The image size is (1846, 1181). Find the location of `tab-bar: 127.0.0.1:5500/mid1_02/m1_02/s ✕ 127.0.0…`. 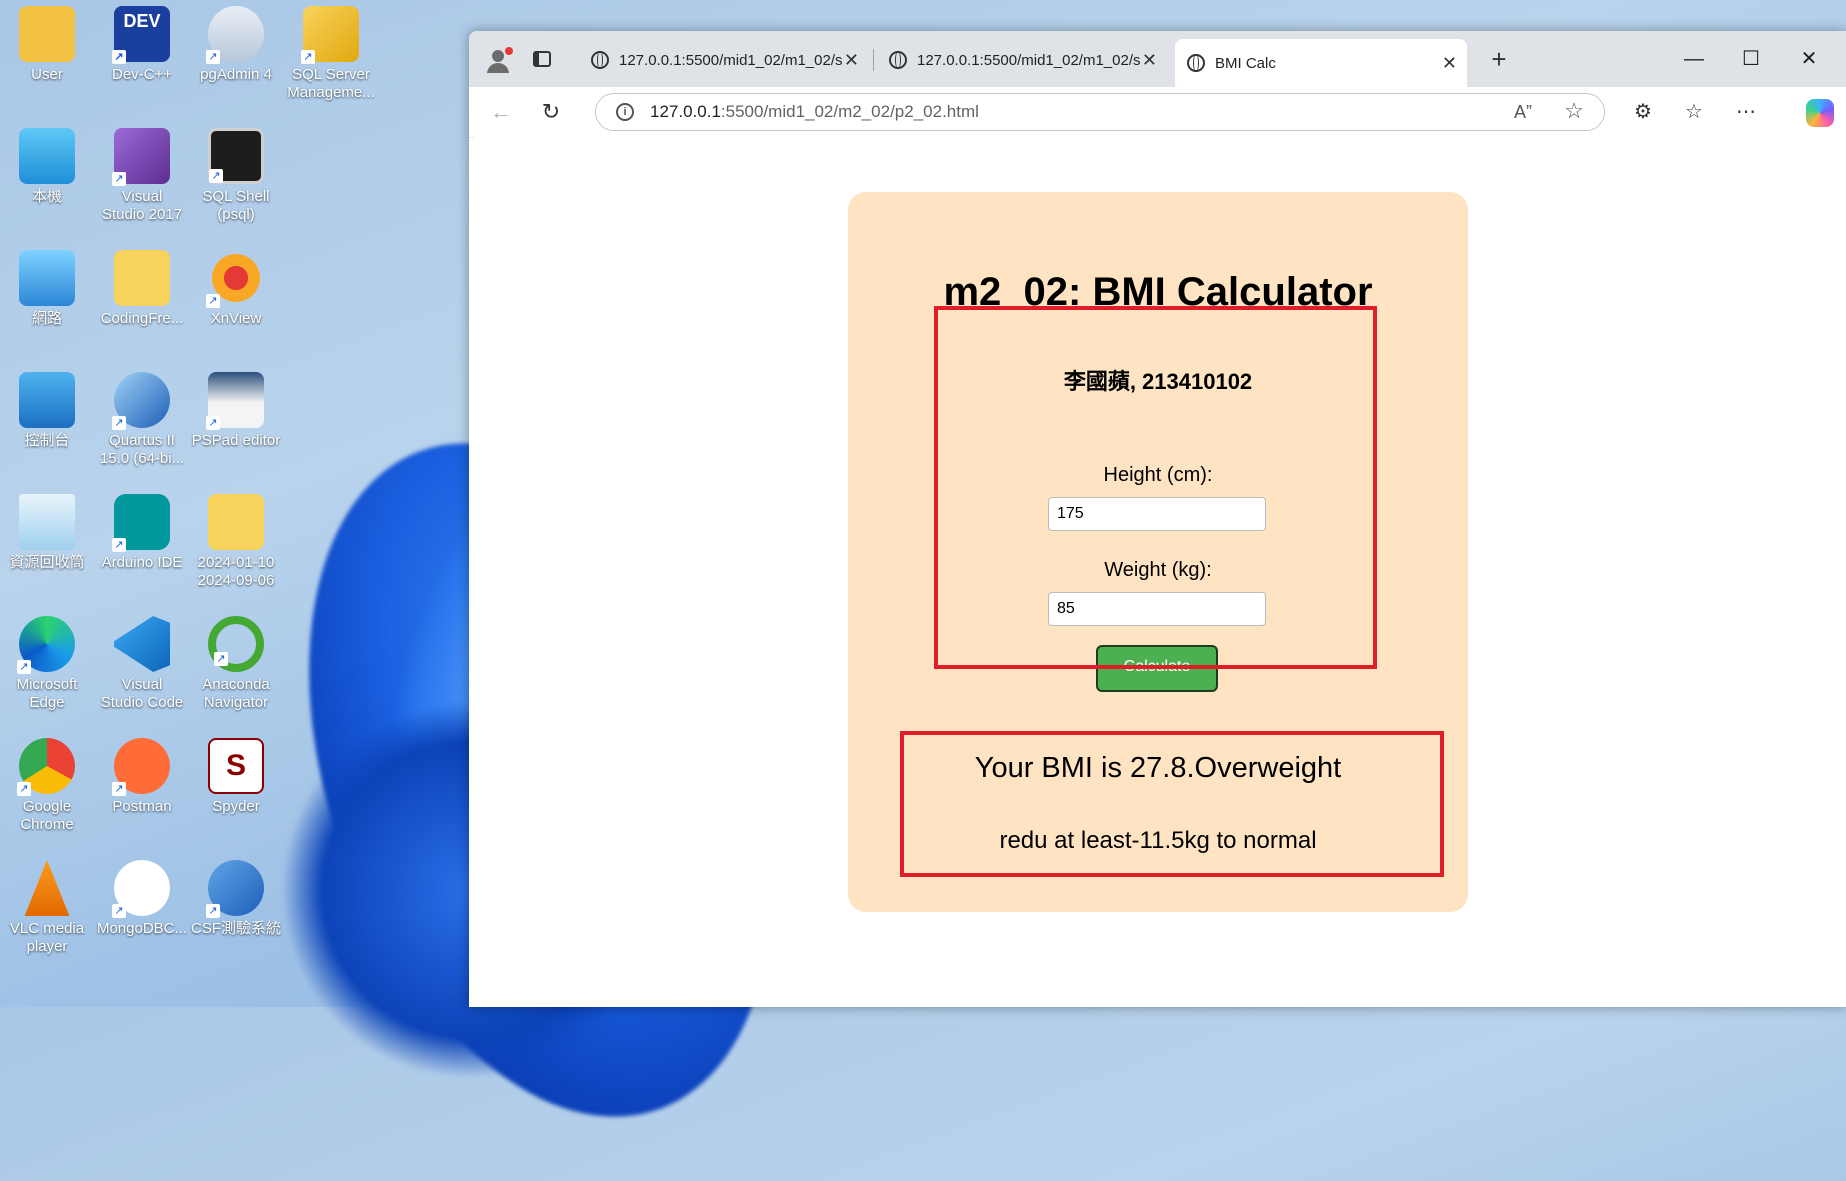

tab-bar: 127.0.0.1:5500/mid1_02/m1_02/s ✕ 127.0.0… is located at coordinates (1157, 59).